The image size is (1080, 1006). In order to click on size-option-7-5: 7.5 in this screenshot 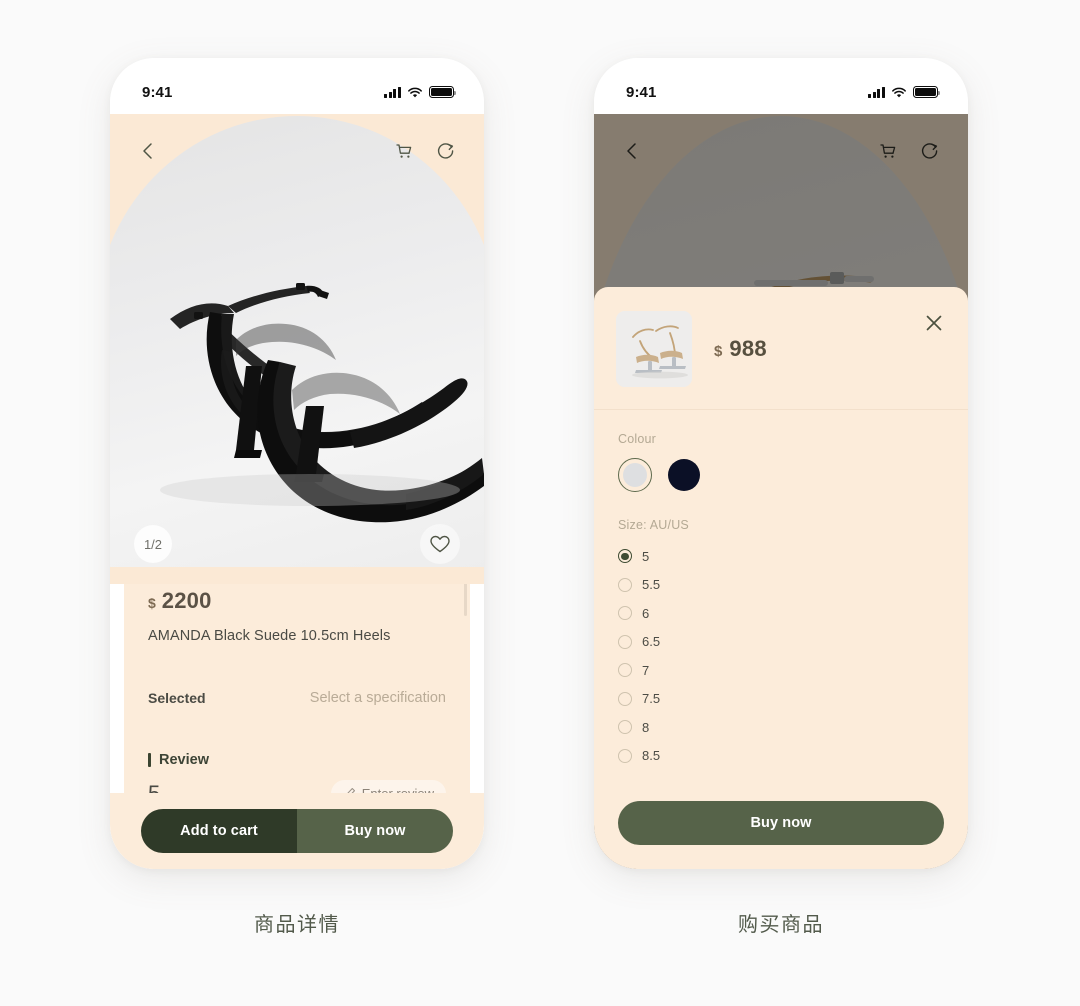, I will do `click(781, 699)`.